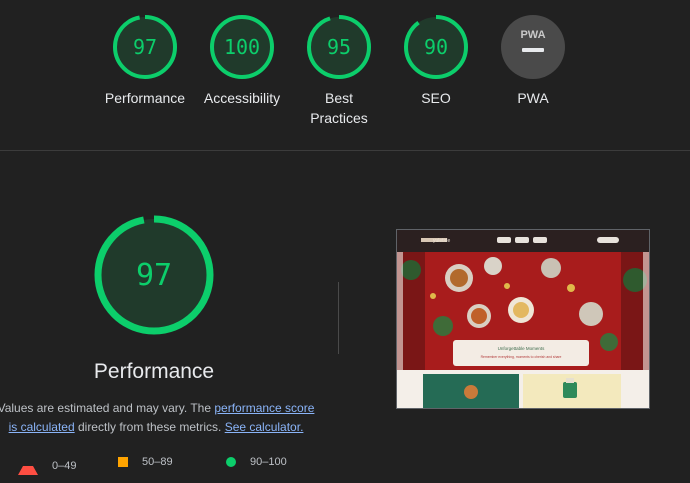  I want to click on legend-average: 50–89, so click(145, 462).